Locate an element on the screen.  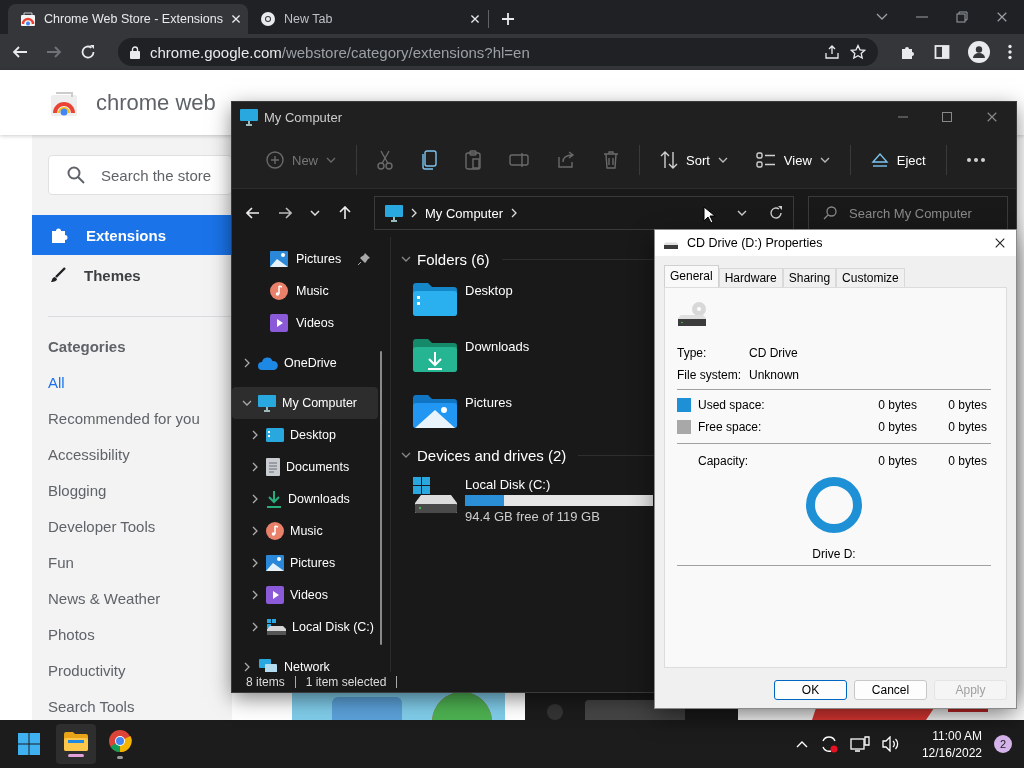
category-link: Search Tools is located at coordinates (132, 707).